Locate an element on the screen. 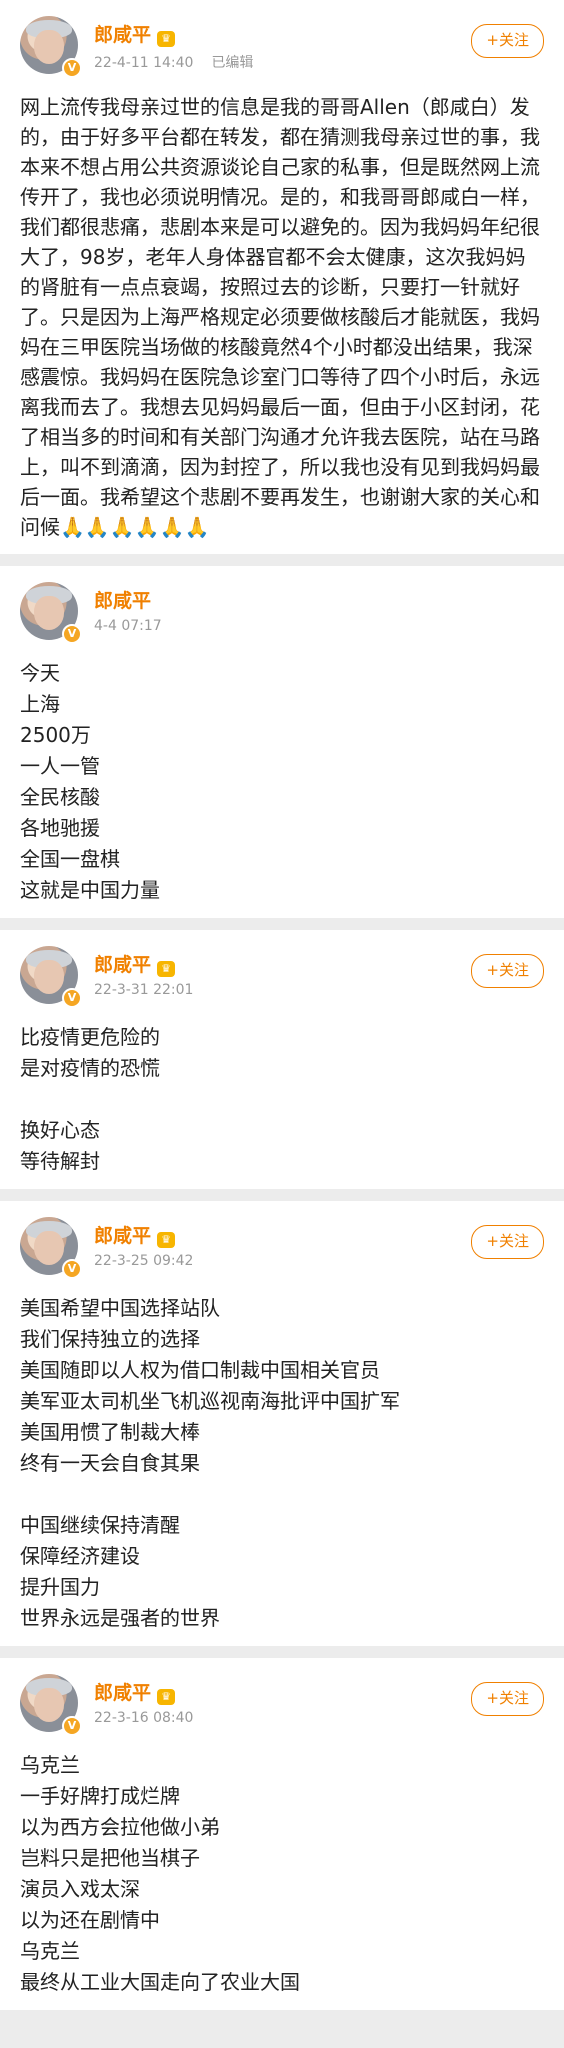 The width and height of the screenshot is (564, 2048). post-header: V 郎咸平 ♛ 22-3-25 09:42 +关注 is located at coordinates (282, 1248).